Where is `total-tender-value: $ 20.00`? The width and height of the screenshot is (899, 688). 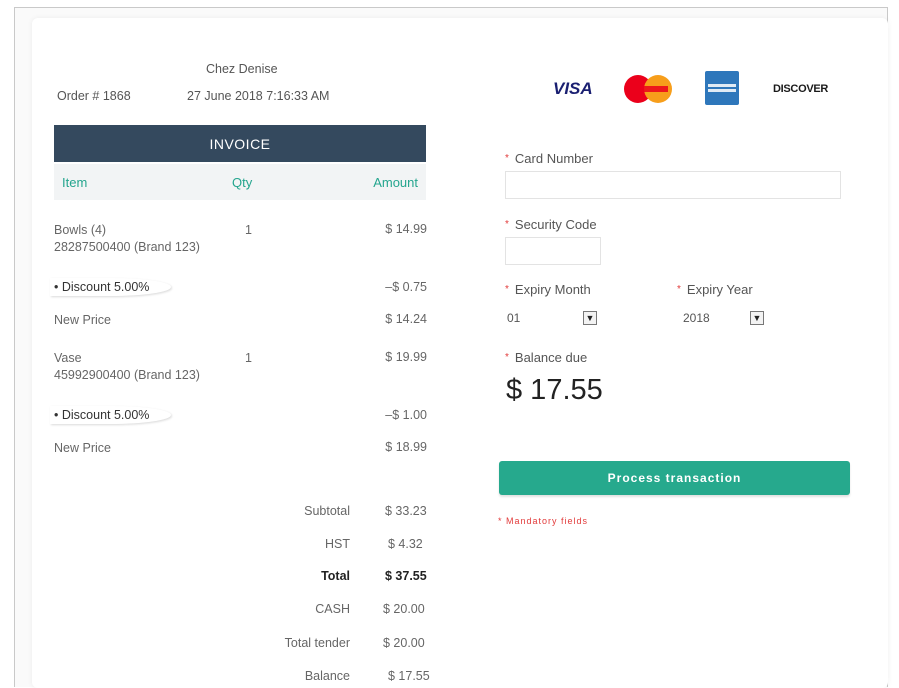 total-tender-value: $ 20.00 is located at coordinates (404, 643).